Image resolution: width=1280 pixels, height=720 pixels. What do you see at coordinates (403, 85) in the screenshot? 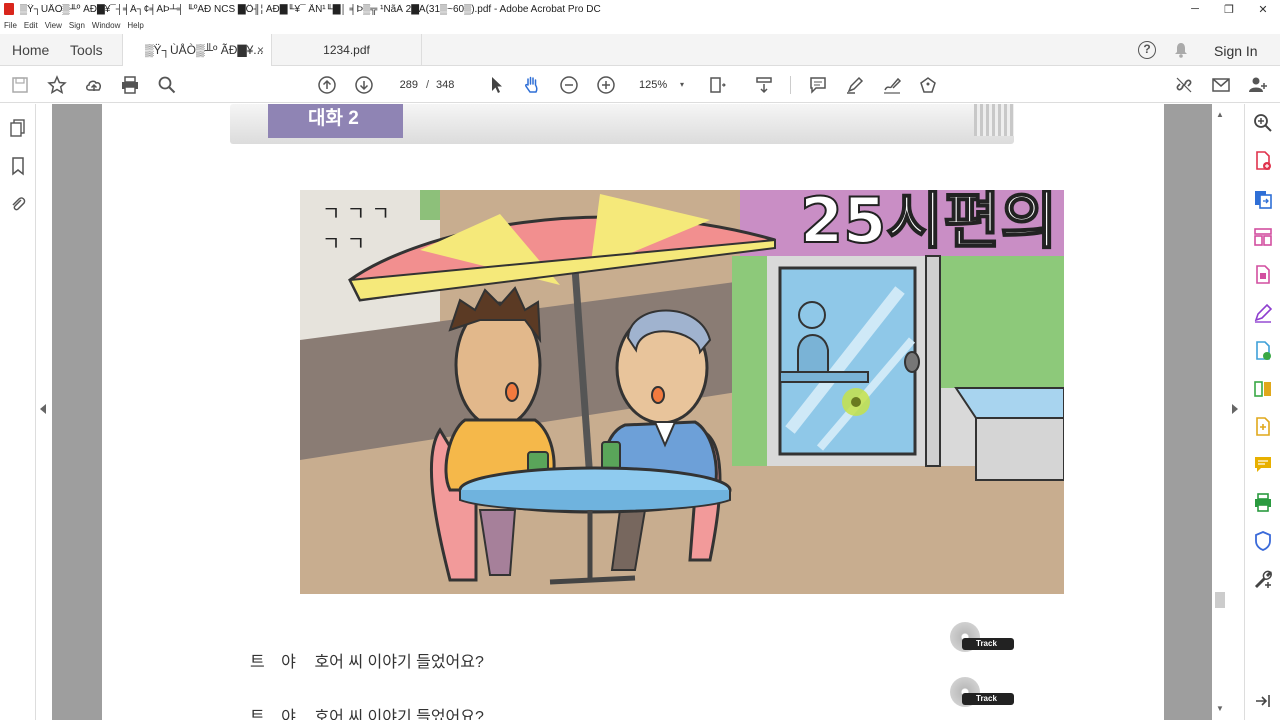
I see `page-number-input: 289` at bounding box center [403, 85].